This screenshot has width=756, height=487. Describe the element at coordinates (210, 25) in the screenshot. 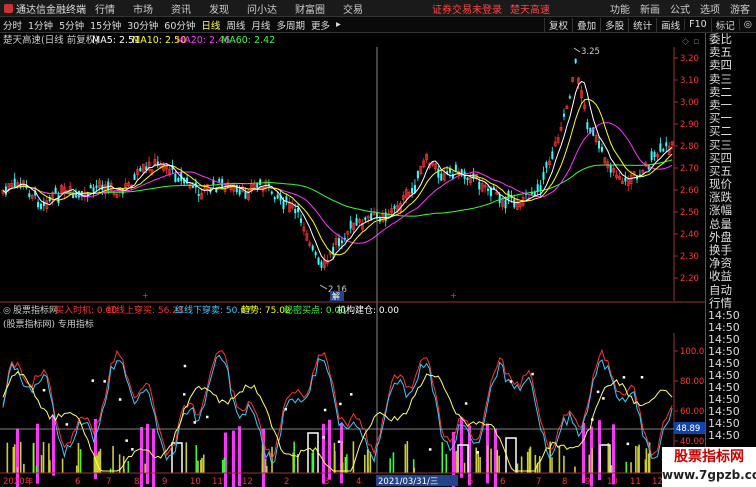

I see `period-daily: 日线` at that location.